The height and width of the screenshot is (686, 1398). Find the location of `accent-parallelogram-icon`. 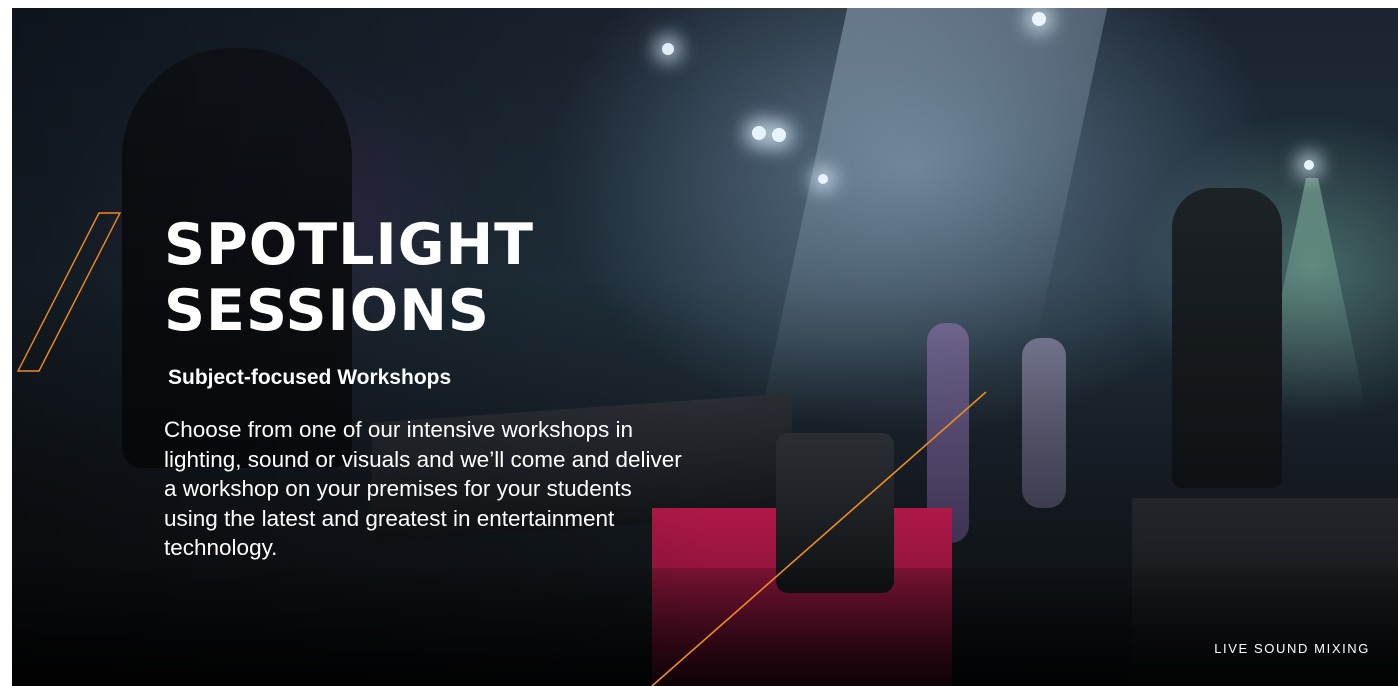

accent-parallelogram-icon is located at coordinates (69, 292).